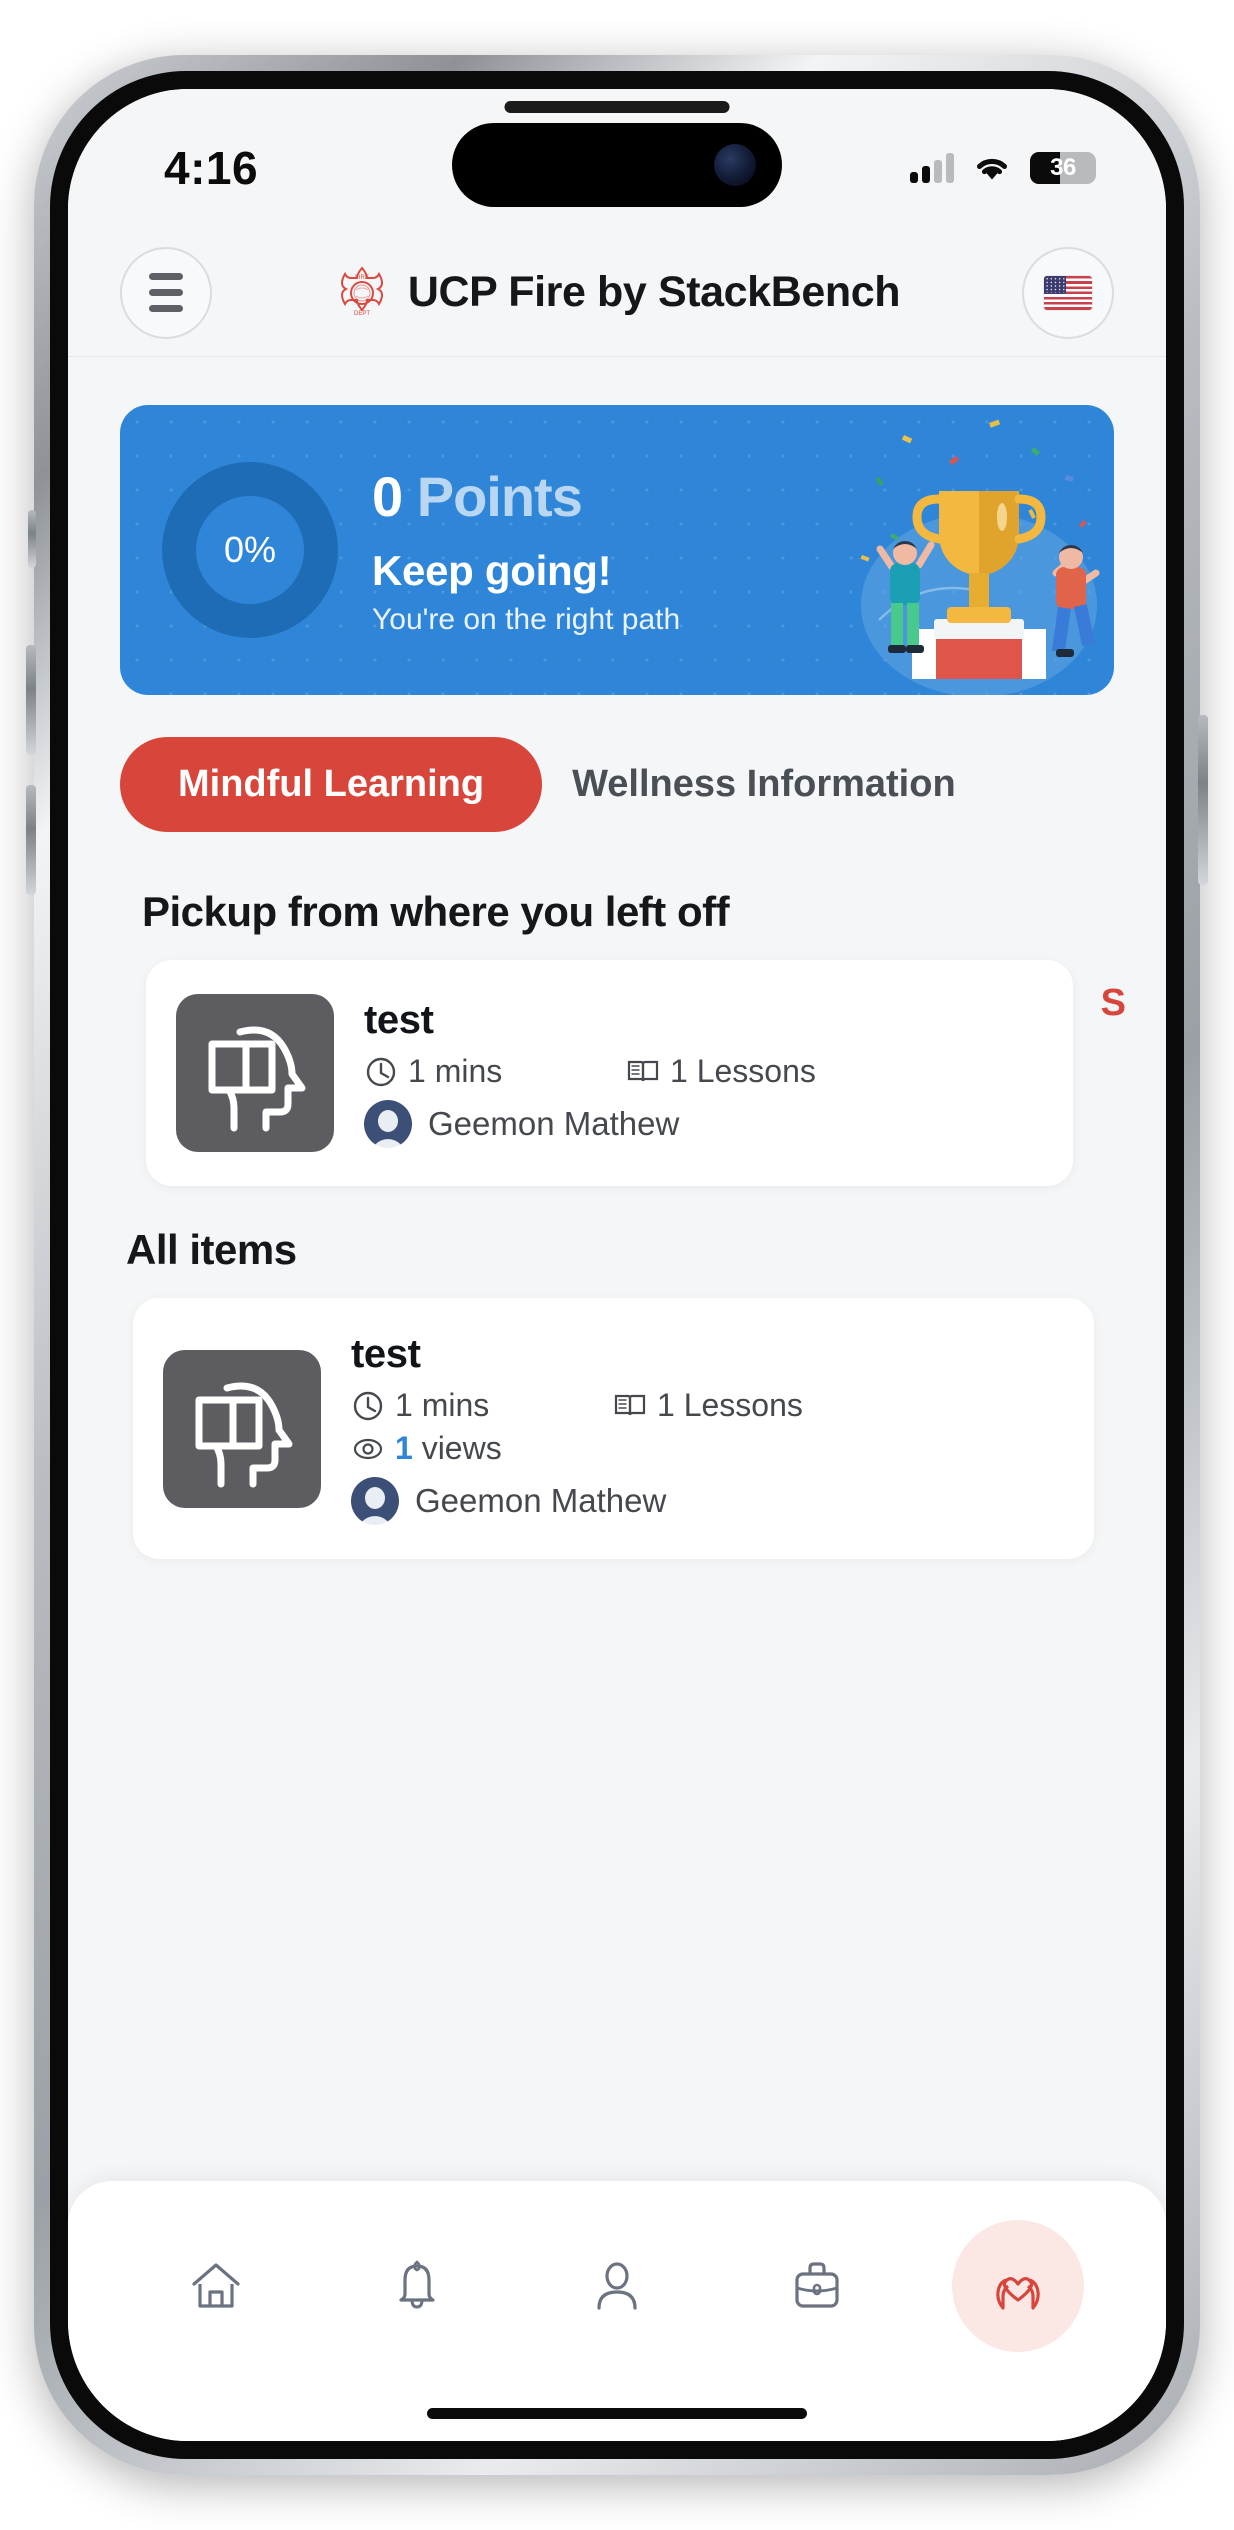 The image size is (1234, 2530). What do you see at coordinates (386, 1354) in the screenshot?
I see `all-items-card-title: test` at bounding box center [386, 1354].